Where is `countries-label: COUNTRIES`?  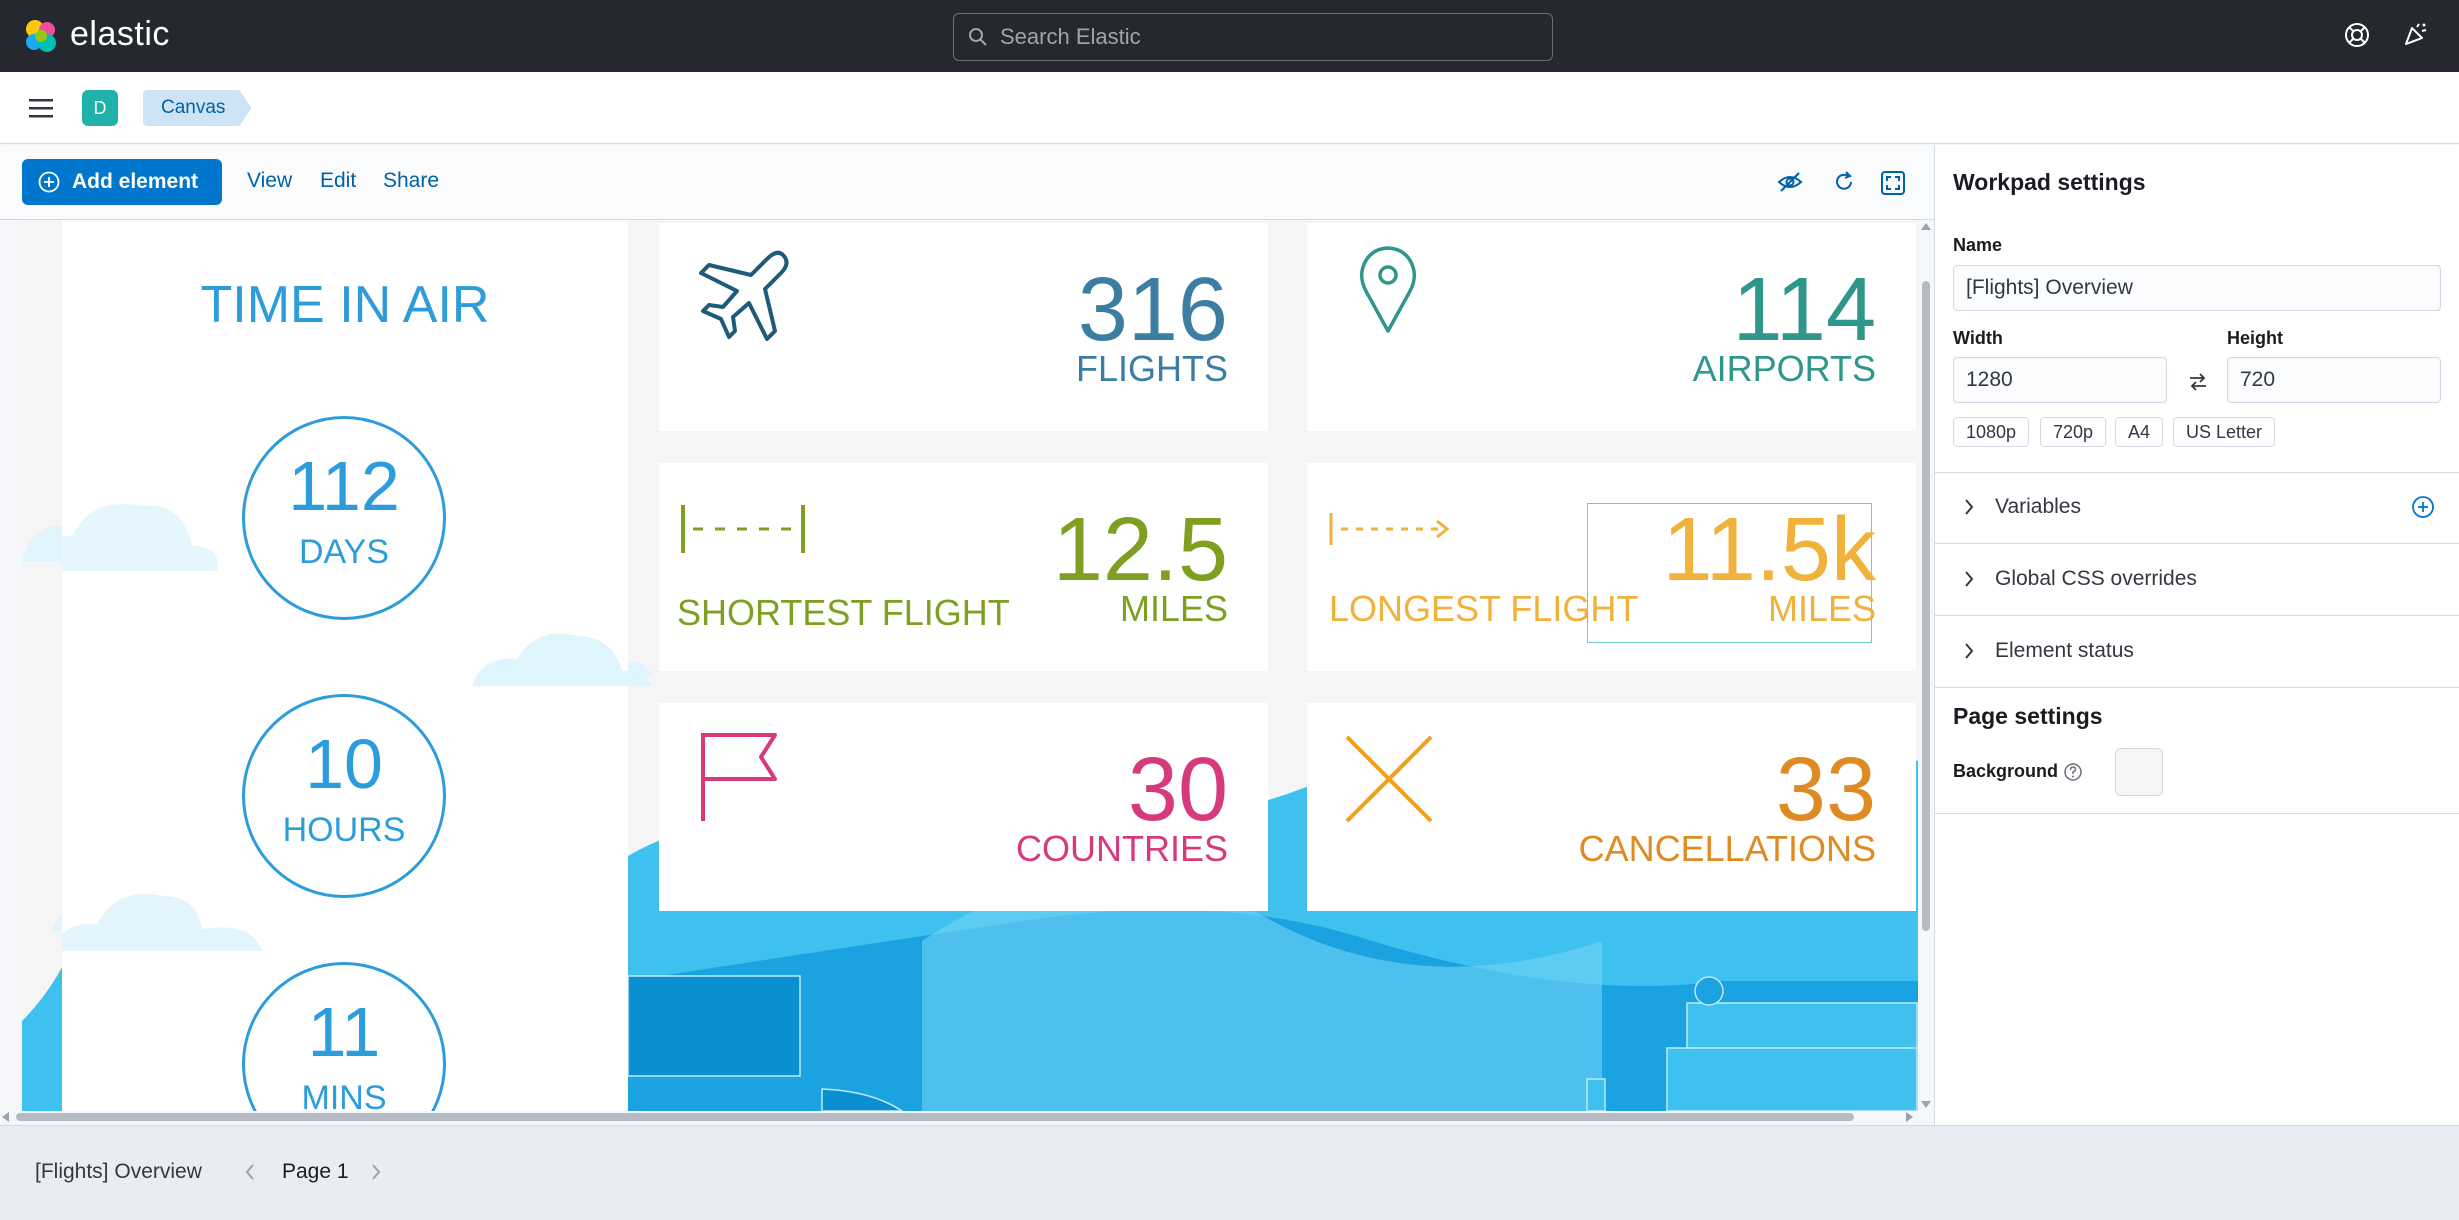
countries-label: COUNTRIES is located at coordinates (1121, 848).